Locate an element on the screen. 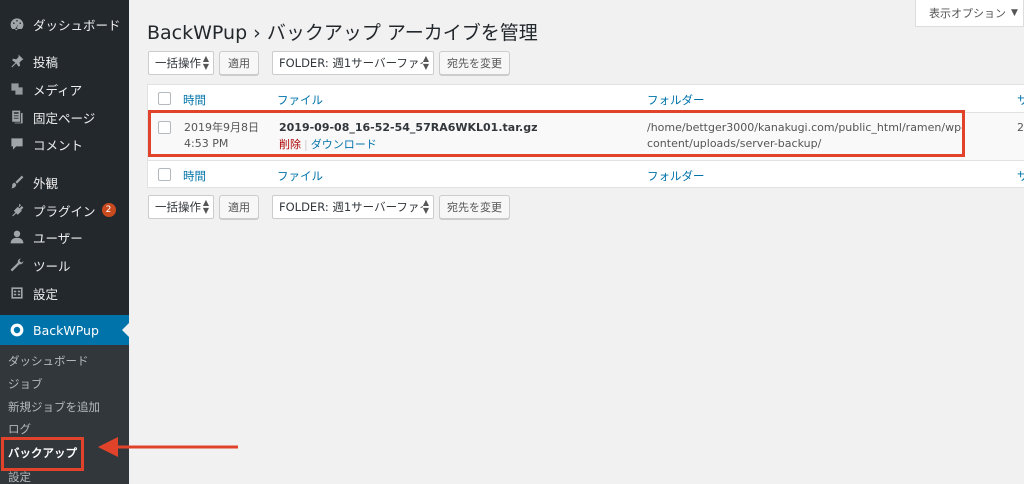 The height and width of the screenshot is (484, 1024). backups-highlight-box is located at coordinates (42, 454).